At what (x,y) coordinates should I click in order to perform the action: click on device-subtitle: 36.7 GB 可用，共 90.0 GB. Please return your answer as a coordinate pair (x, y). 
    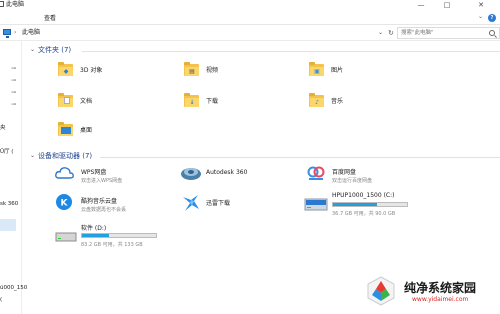
    Looking at the image, I should click on (364, 214).